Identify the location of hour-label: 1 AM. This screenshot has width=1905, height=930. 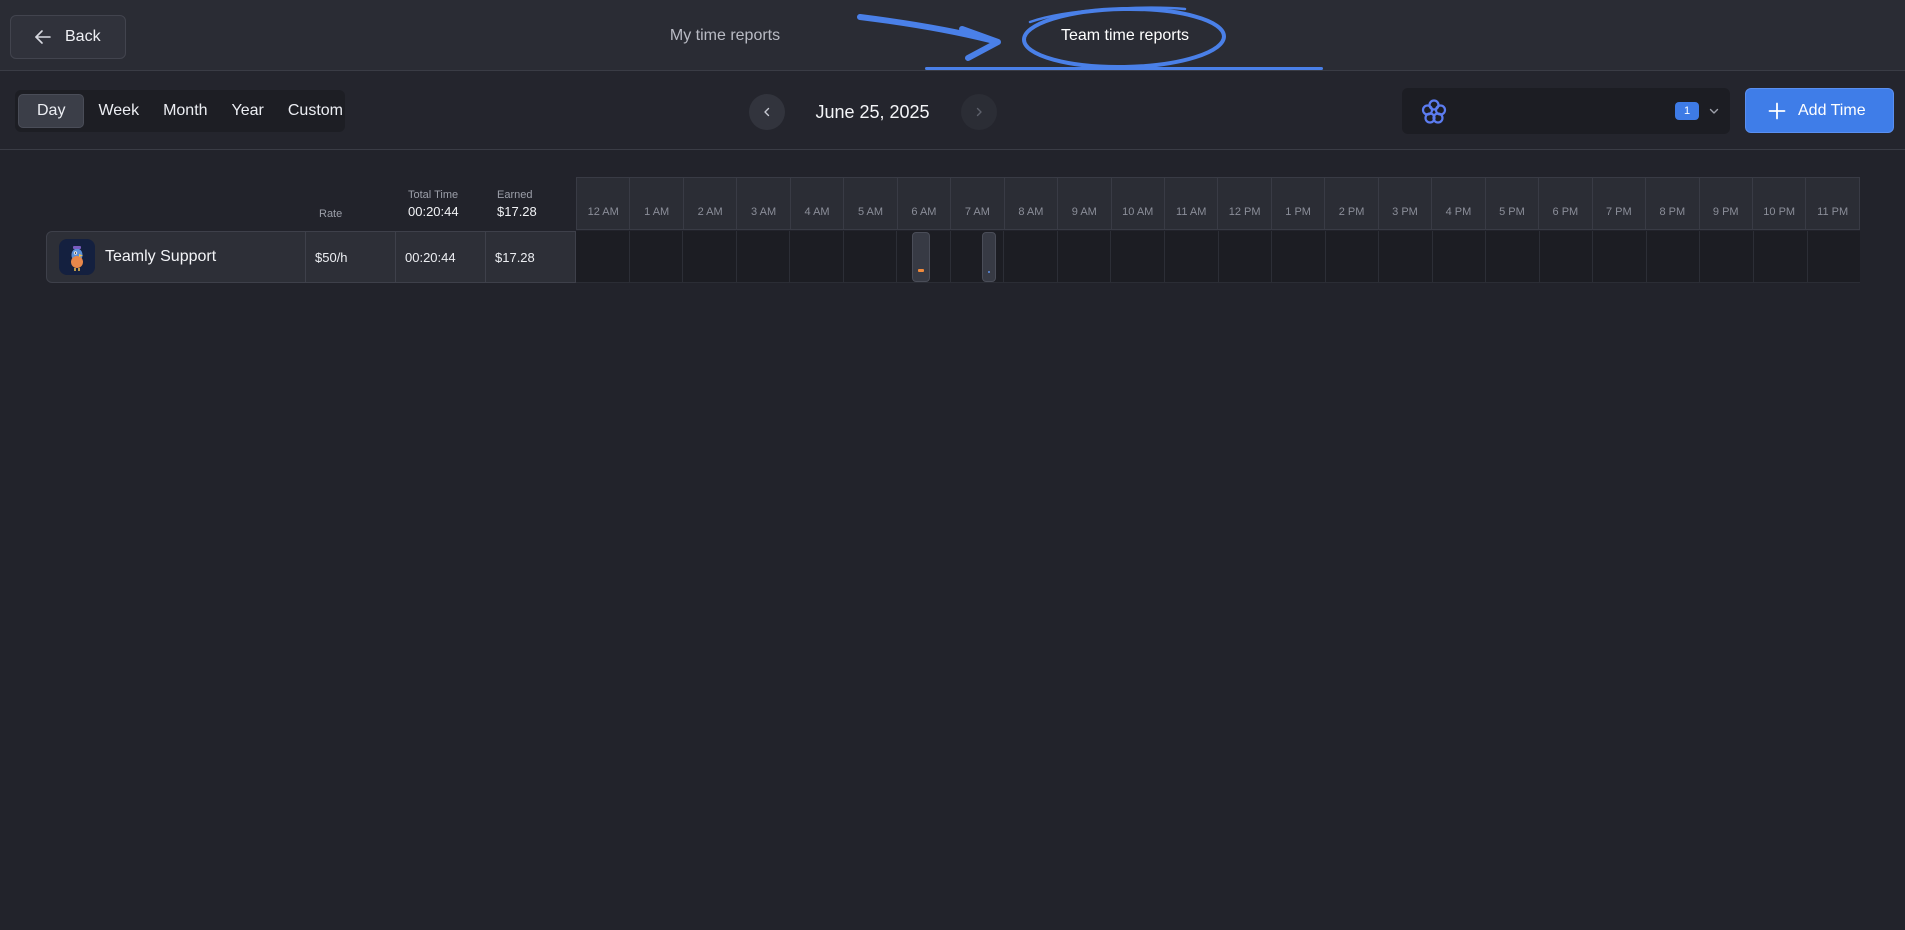
(657, 203).